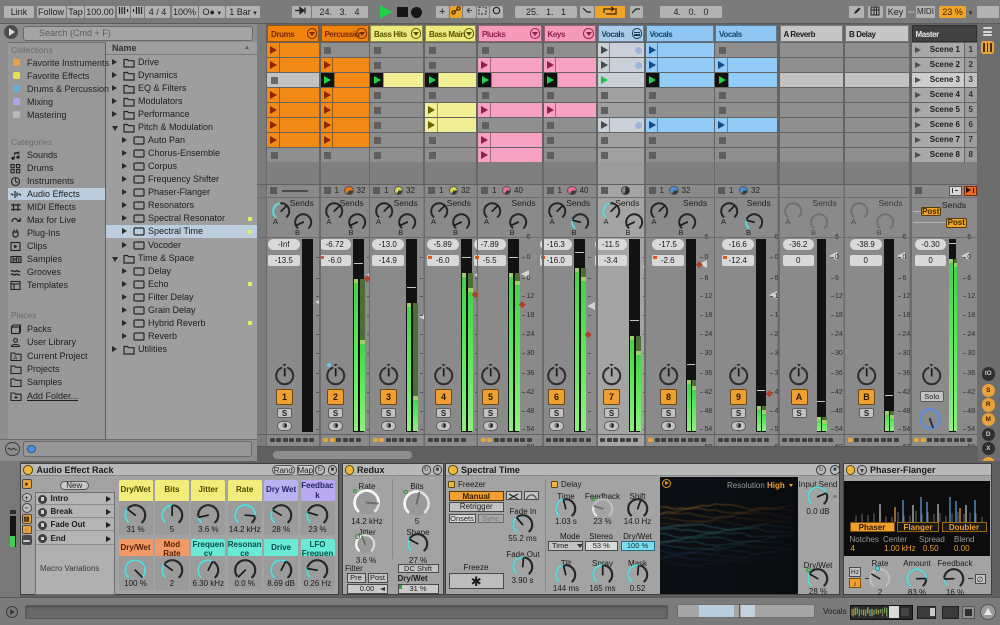  I want to click on svg-text: A, so click(16, 358).